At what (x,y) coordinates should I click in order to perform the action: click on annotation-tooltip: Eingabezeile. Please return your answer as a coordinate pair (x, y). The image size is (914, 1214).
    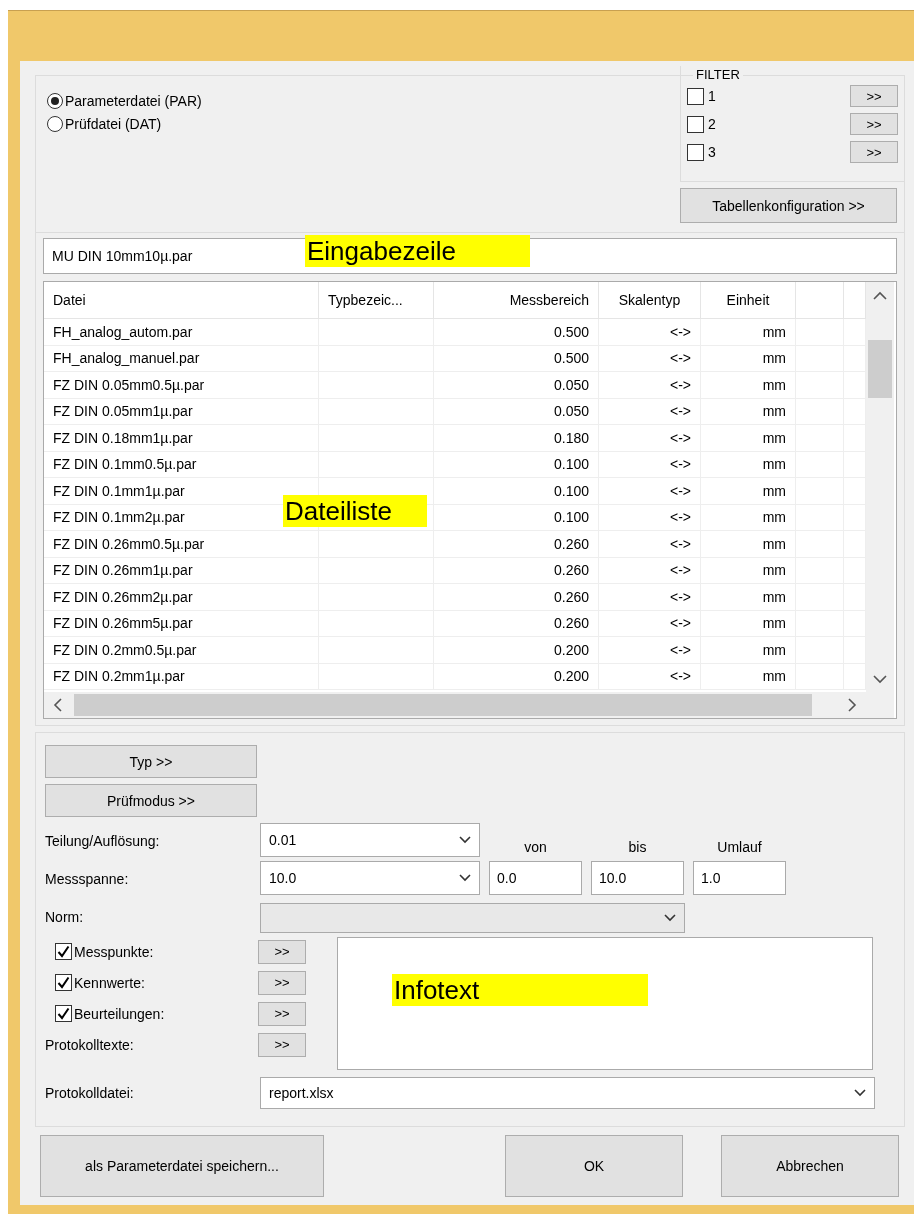
    Looking at the image, I should click on (417, 251).